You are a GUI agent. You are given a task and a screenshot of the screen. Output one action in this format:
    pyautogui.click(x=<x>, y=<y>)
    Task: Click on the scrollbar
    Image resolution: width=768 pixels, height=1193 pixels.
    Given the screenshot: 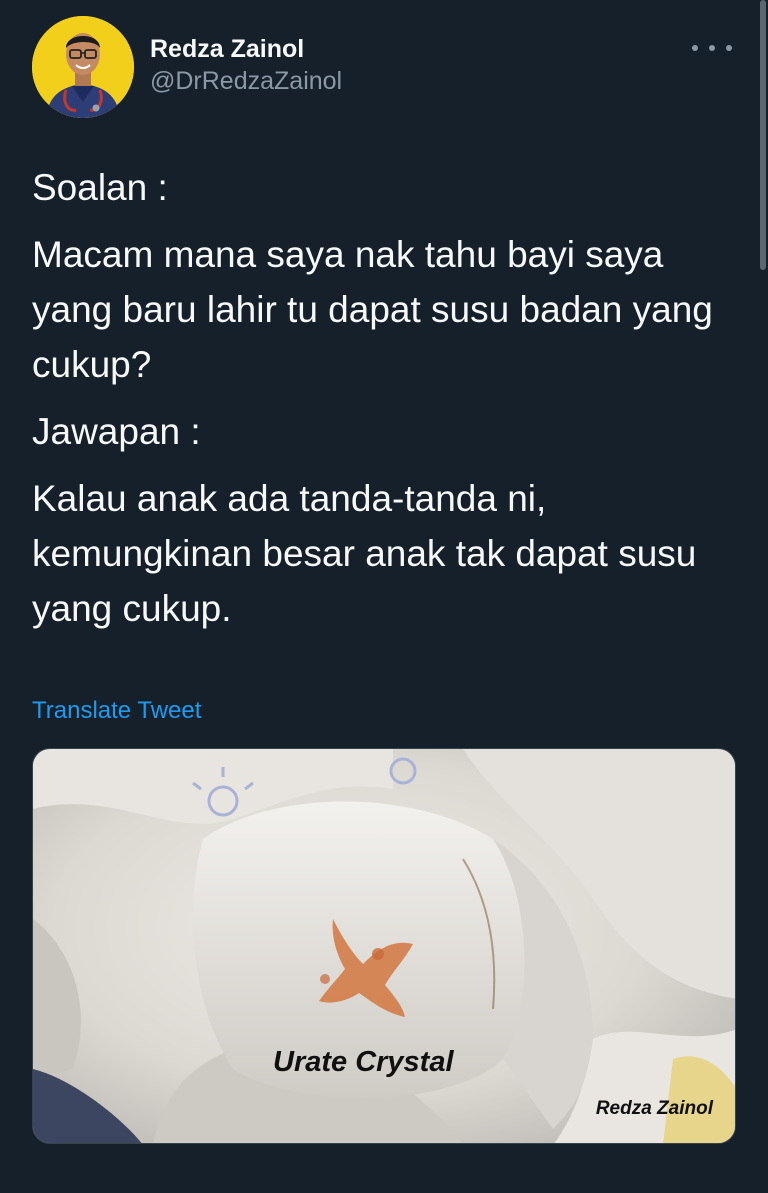 What is the action you would take?
    pyautogui.click(x=763, y=135)
    